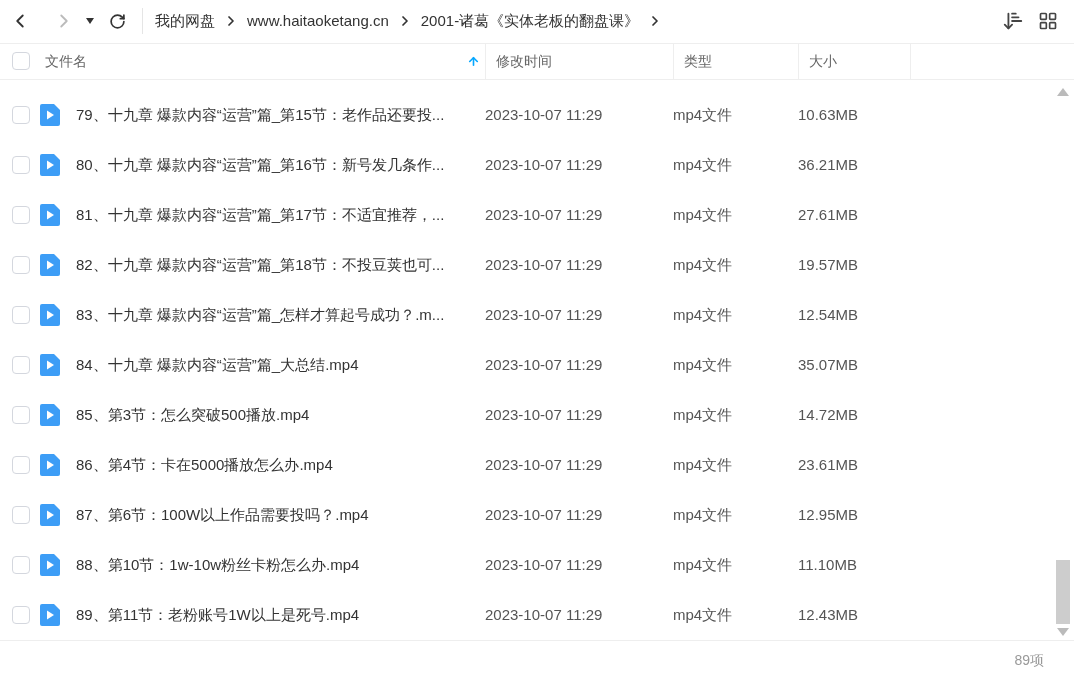 Image resolution: width=1074 pixels, height=680 pixels. What do you see at coordinates (828, 565) in the screenshot?
I see `file-size: 11.10MB` at bounding box center [828, 565].